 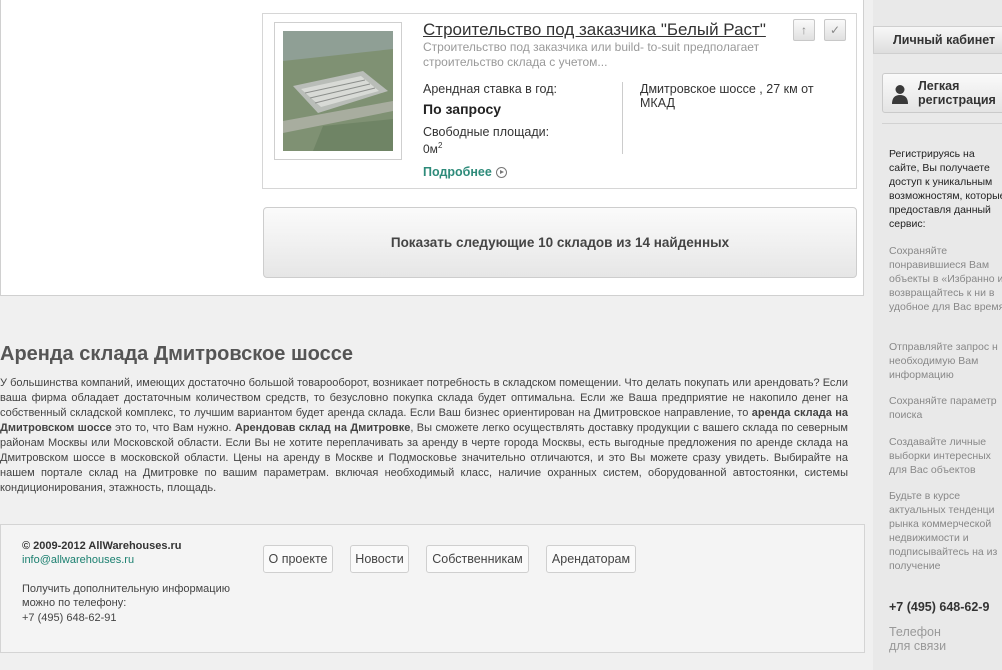 What do you see at coordinates (943, 408) in the screenshot?
I see `benefit-item: Сохраняйте параметр поиска` at bounding box center [943, 408].